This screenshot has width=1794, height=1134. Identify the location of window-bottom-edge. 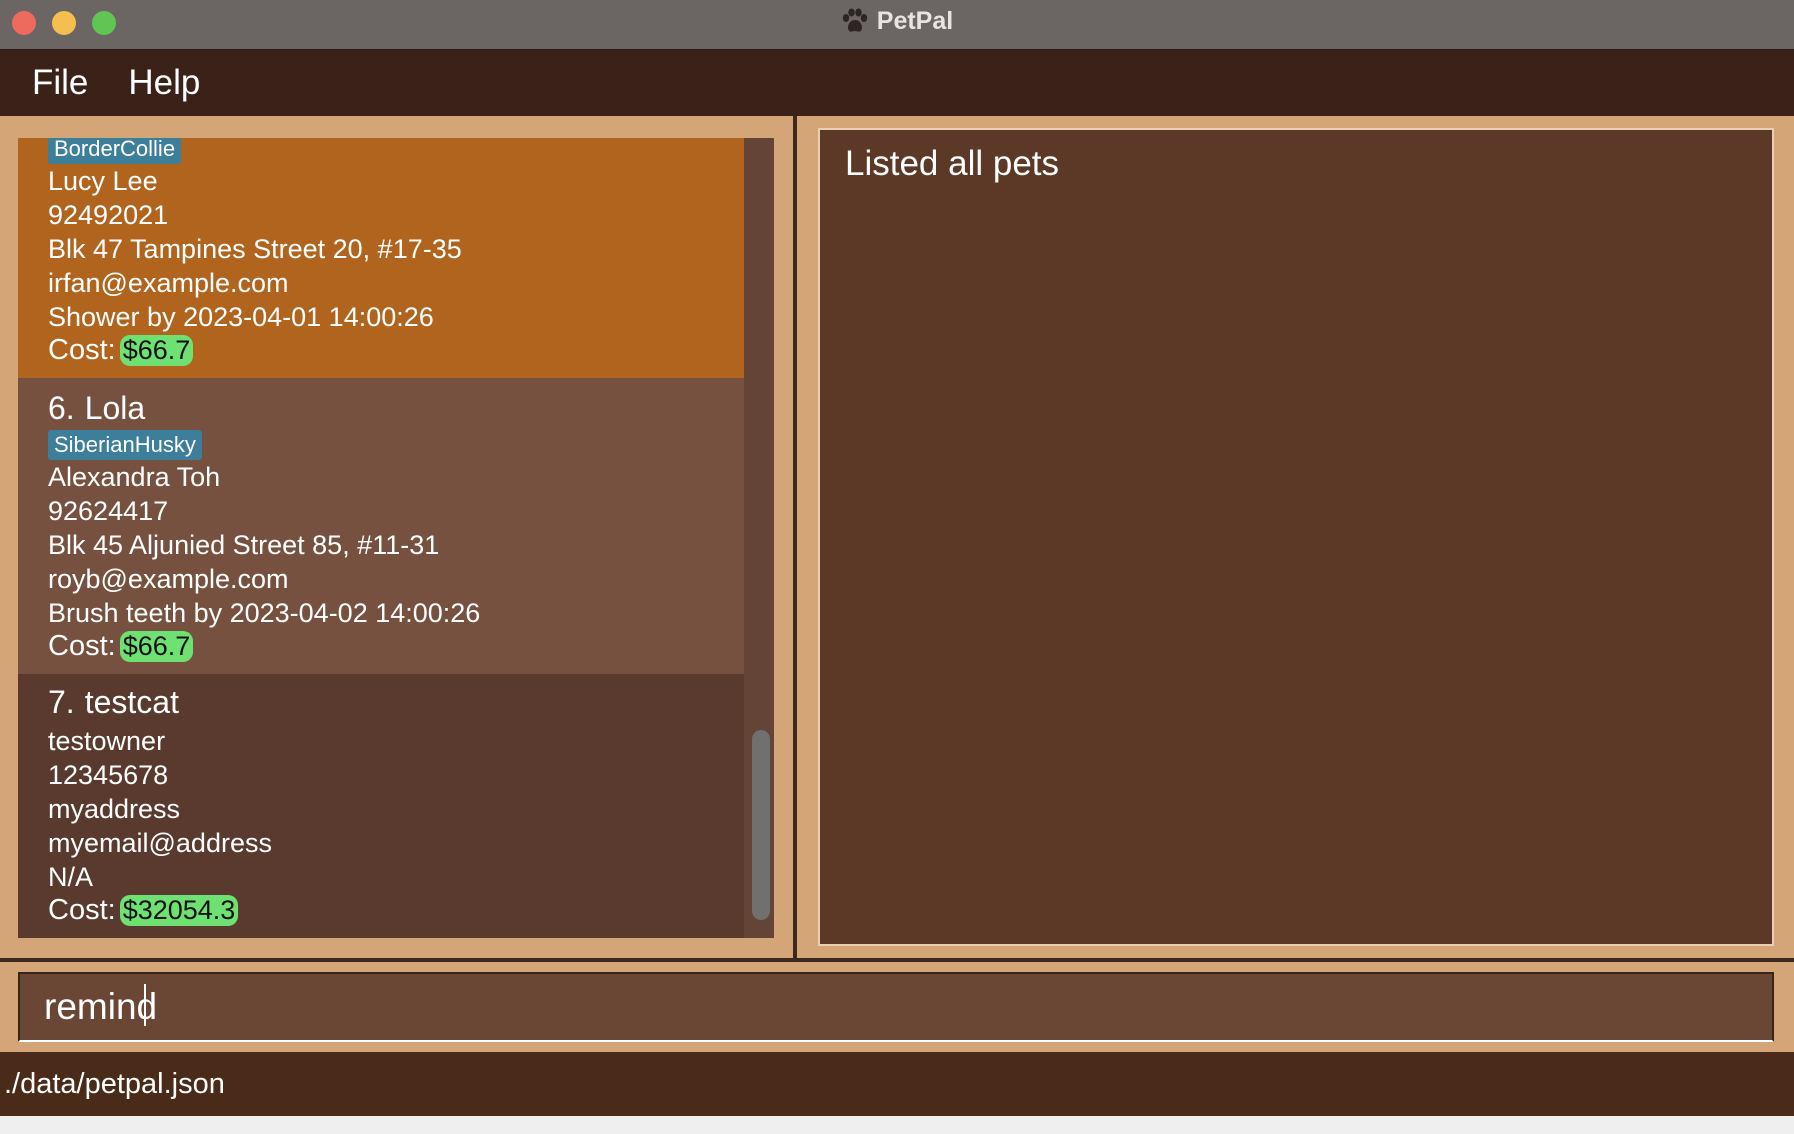
(897, 1125).